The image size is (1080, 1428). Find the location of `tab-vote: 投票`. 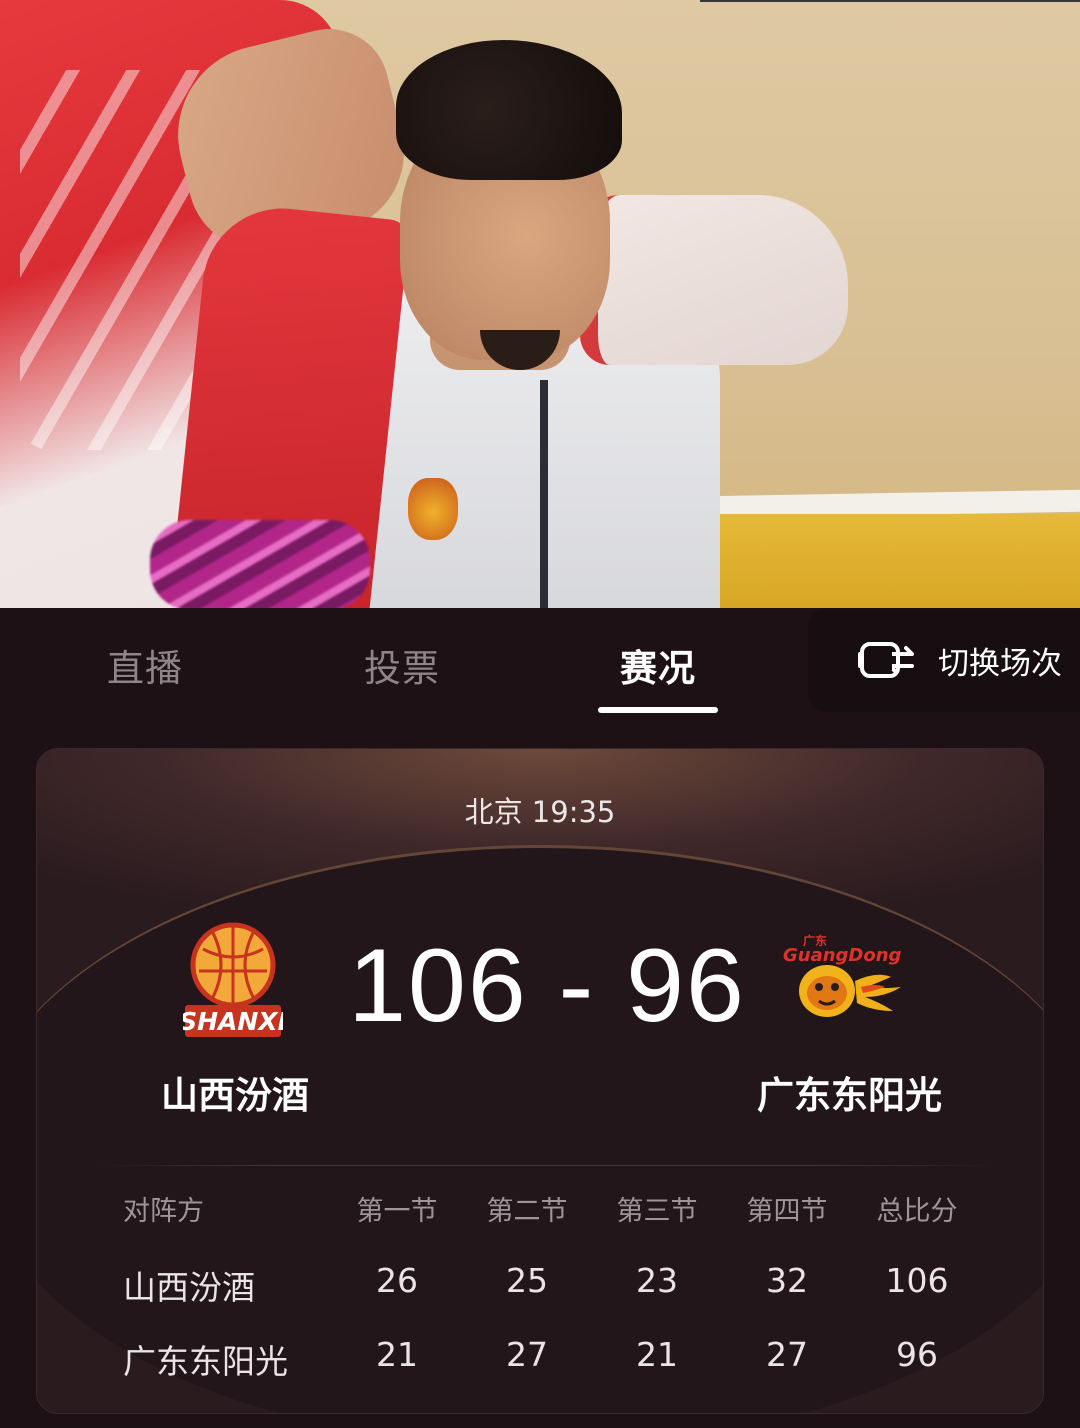

tab-vote: 投票 is located at coordinates (402, 665).